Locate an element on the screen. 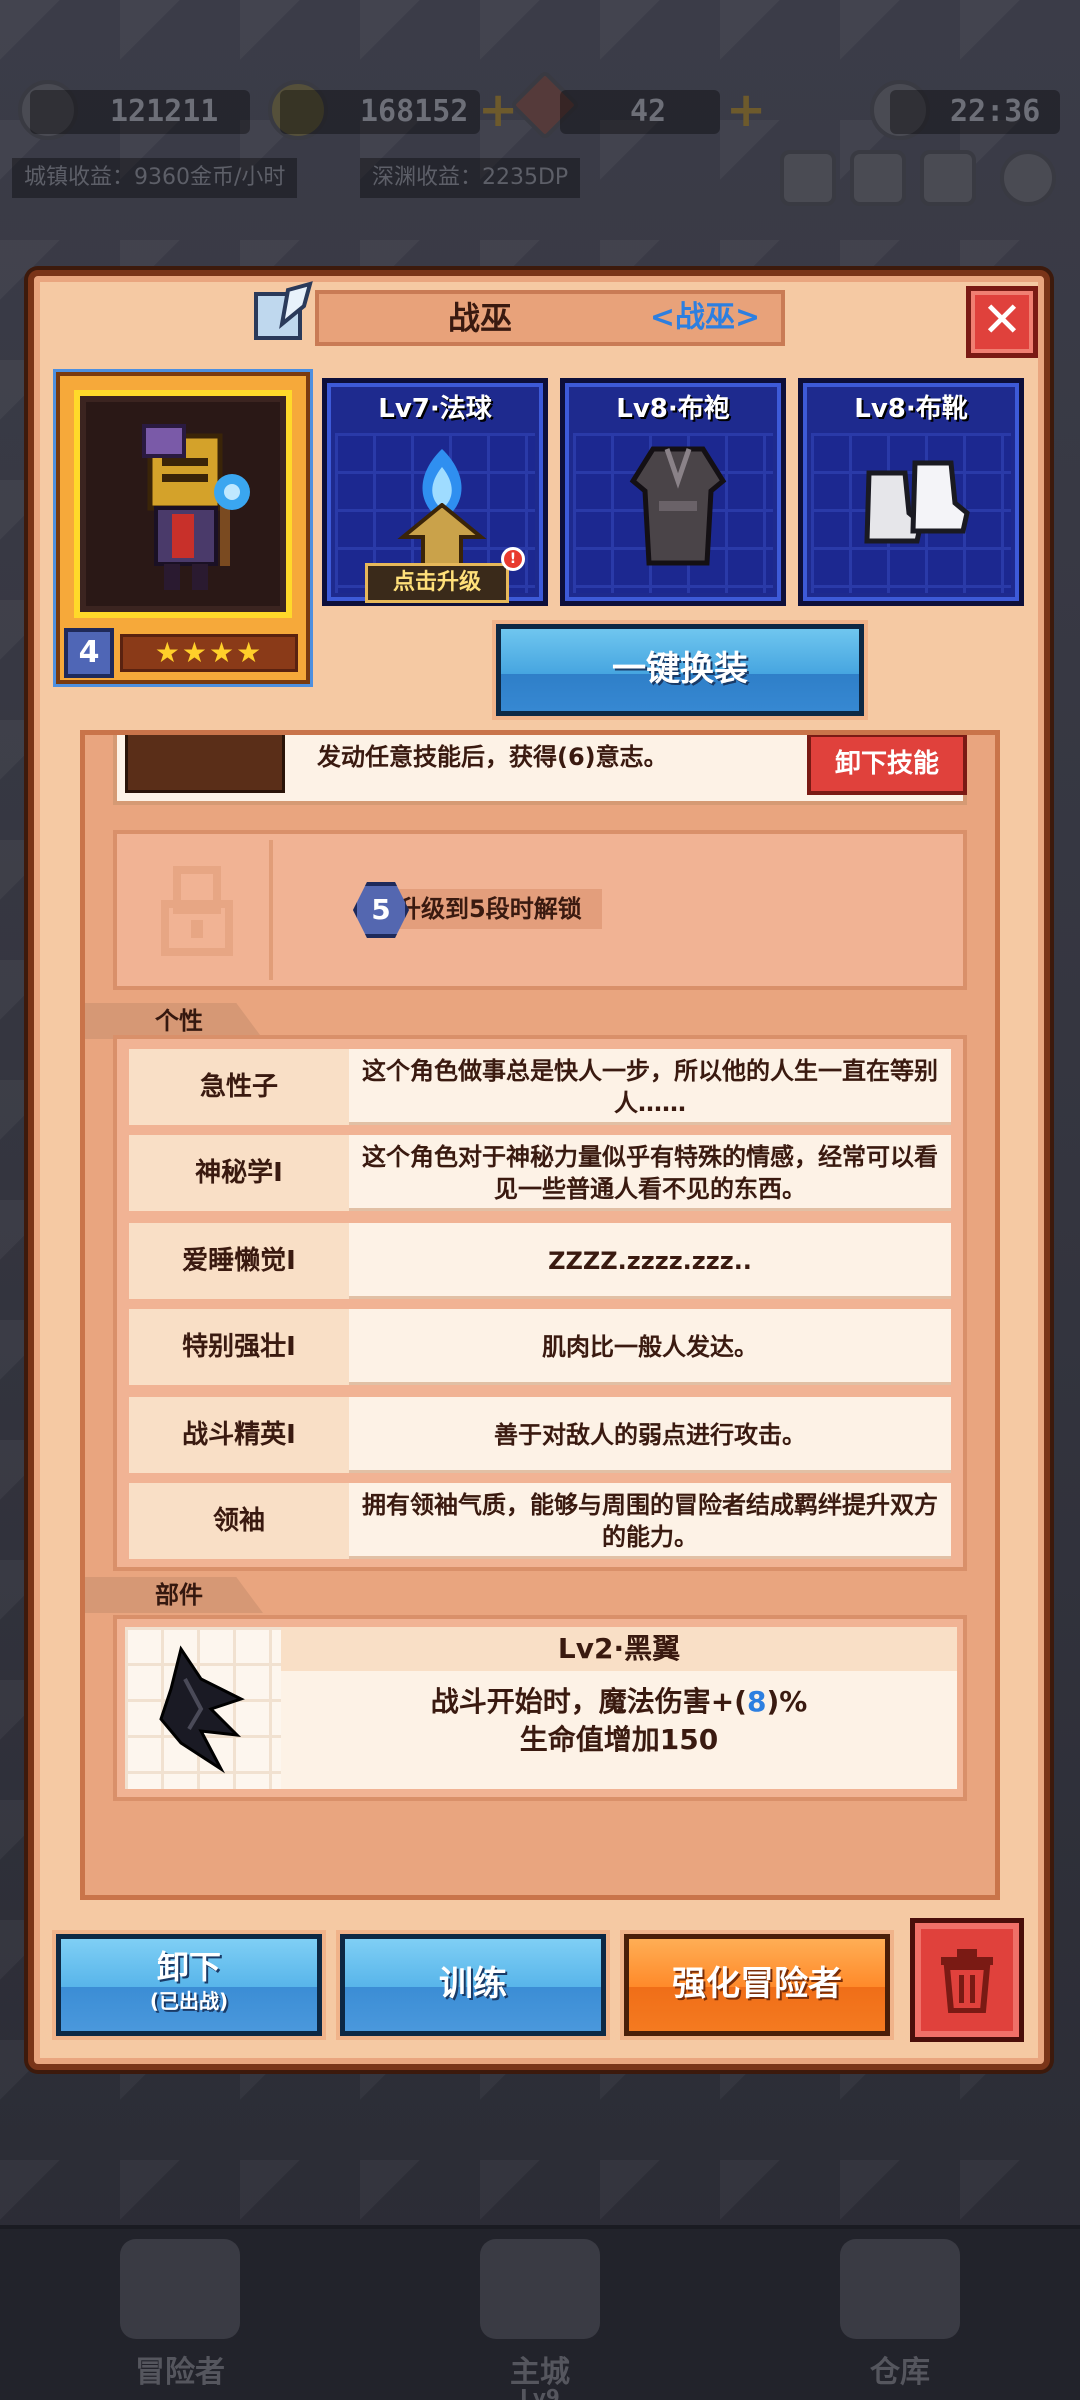  upgrade-button: 点击升级 is located at coordinates (437, 583).